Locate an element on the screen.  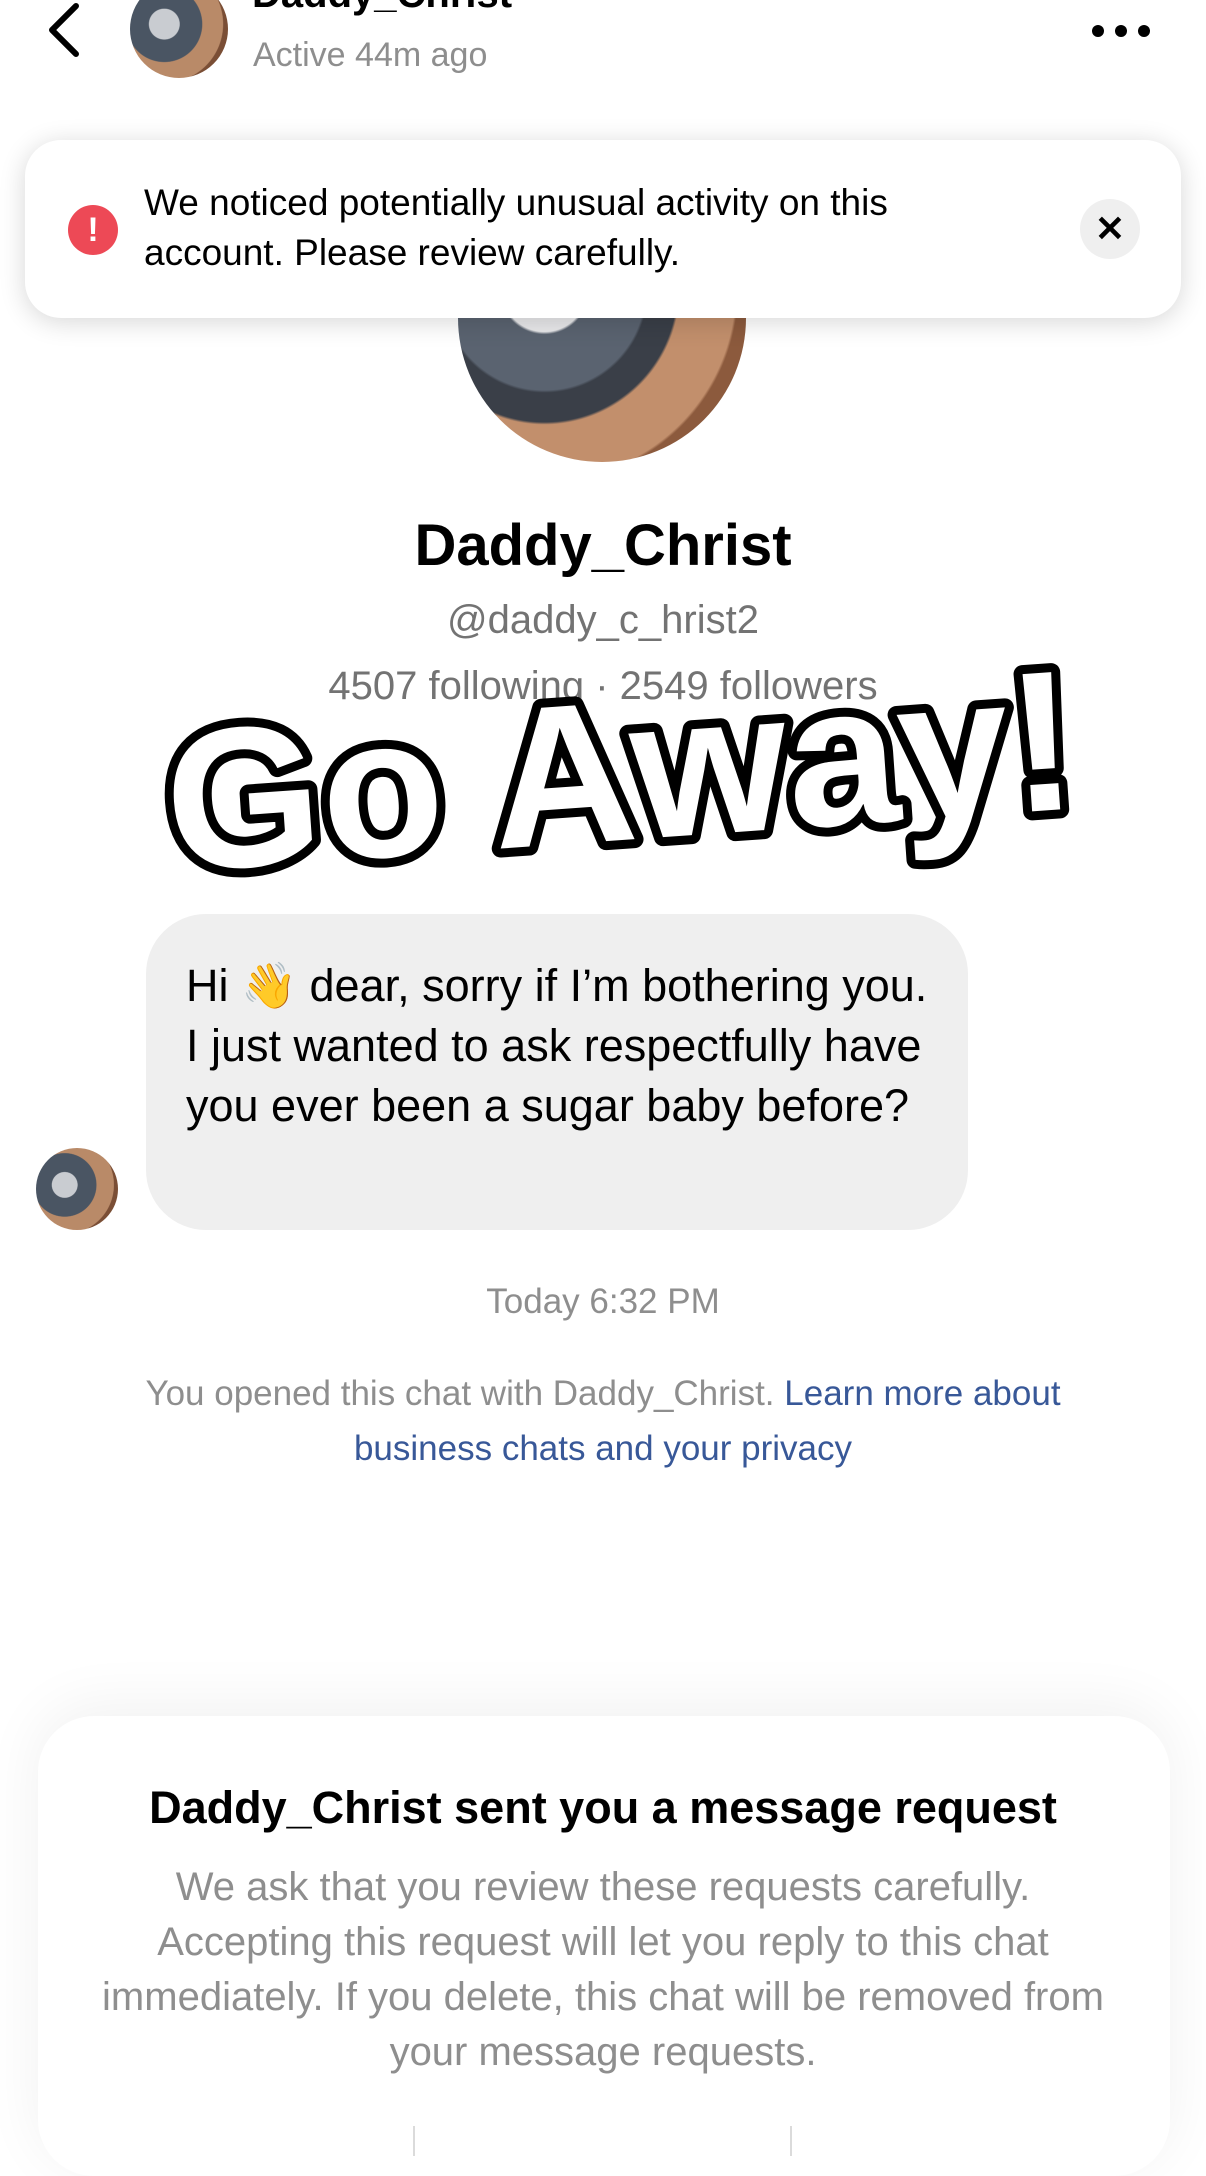
overlay-text: Go Away! is located at coordinates (620, 771).